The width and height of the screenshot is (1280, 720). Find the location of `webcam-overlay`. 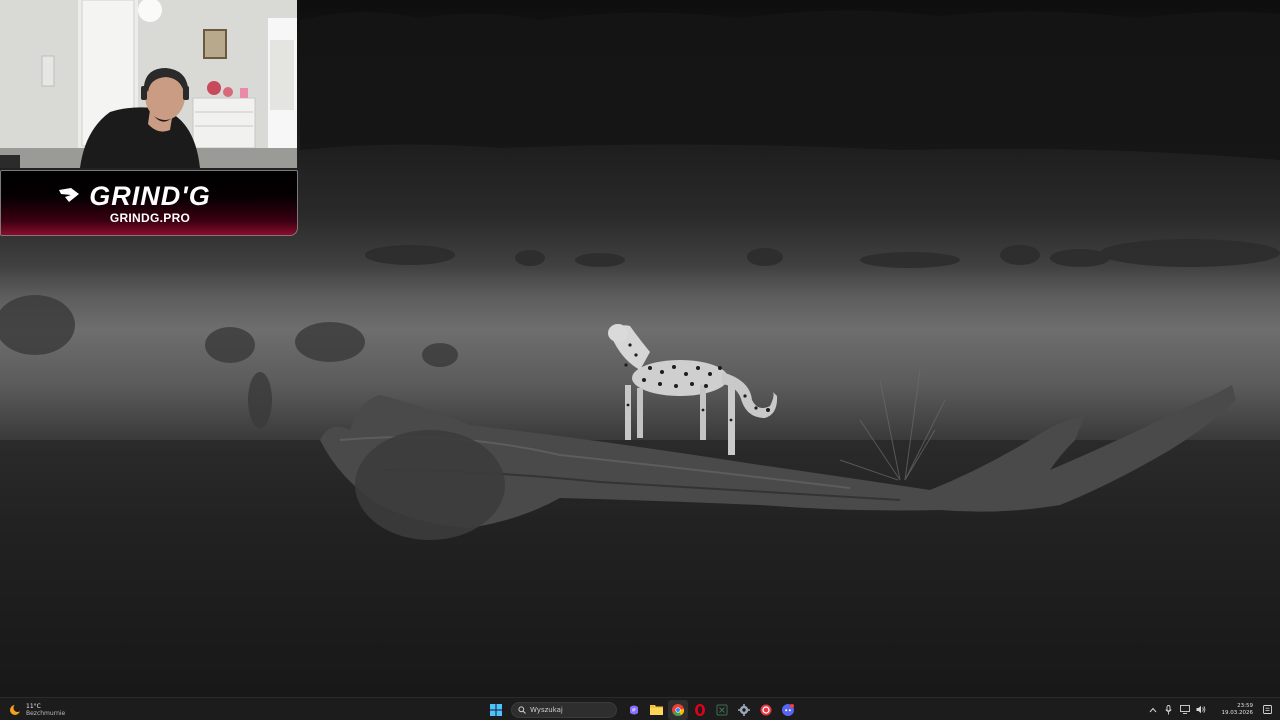

webcam-overlay is located at coordinates (148, 84).